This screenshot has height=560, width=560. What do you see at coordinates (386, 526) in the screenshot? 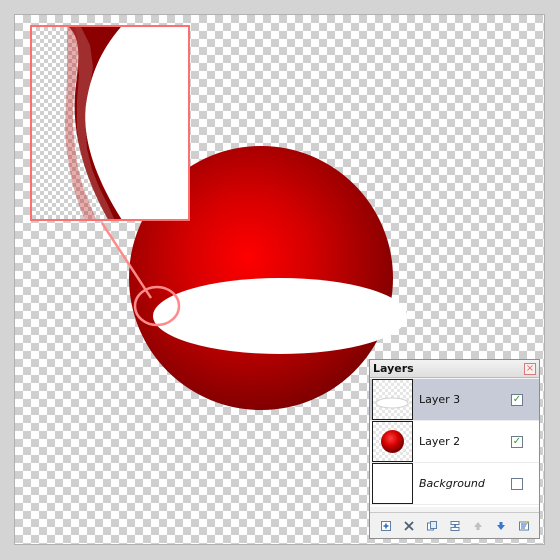
I see `add-layer-icon` at bounding box center [386, 526].